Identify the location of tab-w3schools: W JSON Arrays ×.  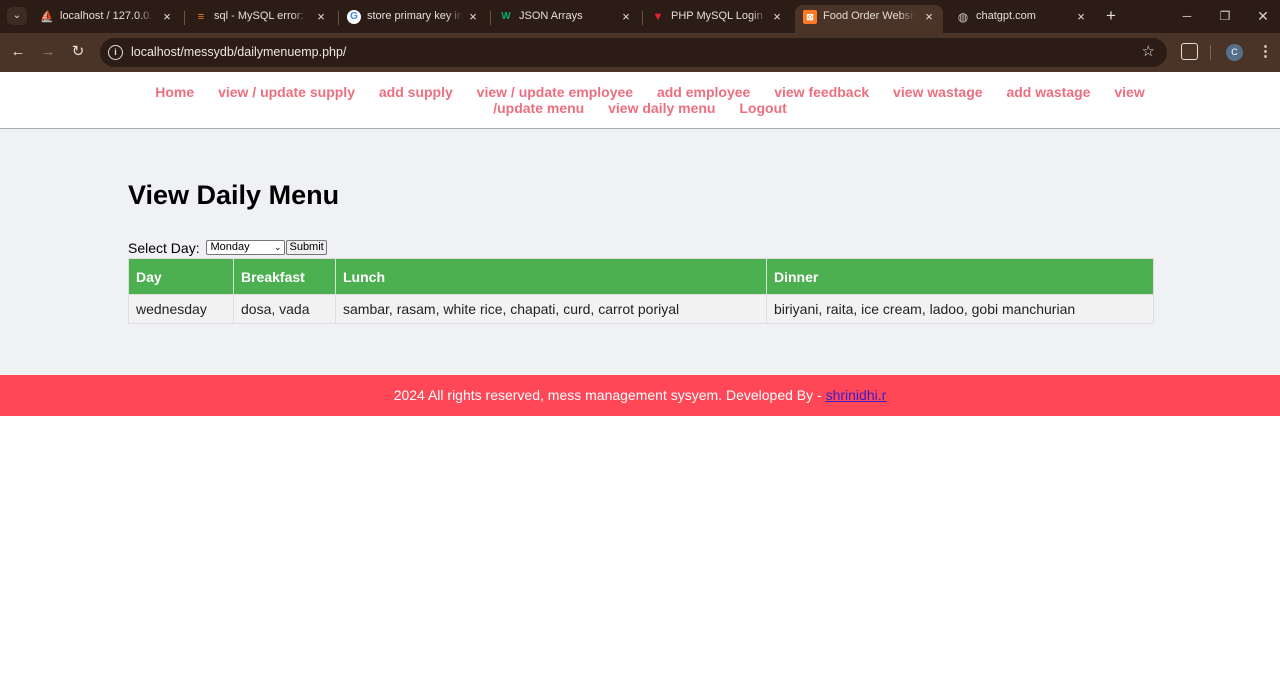
(566, 19).